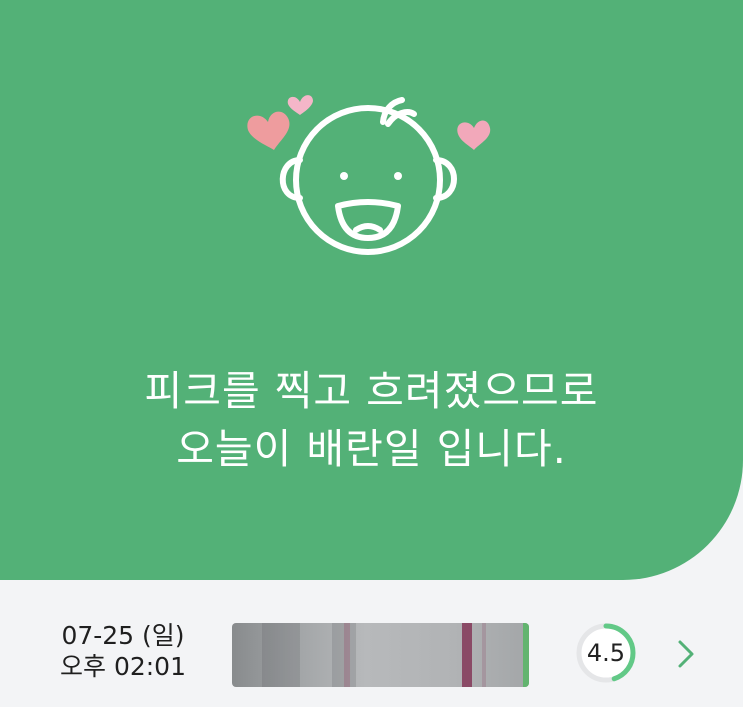 This screenshot has height=707, width=743. Describe the element at coordinates (371, 391) in the screenshot. I see `message-line-1: 피크를 찍고 흐려졌으므로` at that location.